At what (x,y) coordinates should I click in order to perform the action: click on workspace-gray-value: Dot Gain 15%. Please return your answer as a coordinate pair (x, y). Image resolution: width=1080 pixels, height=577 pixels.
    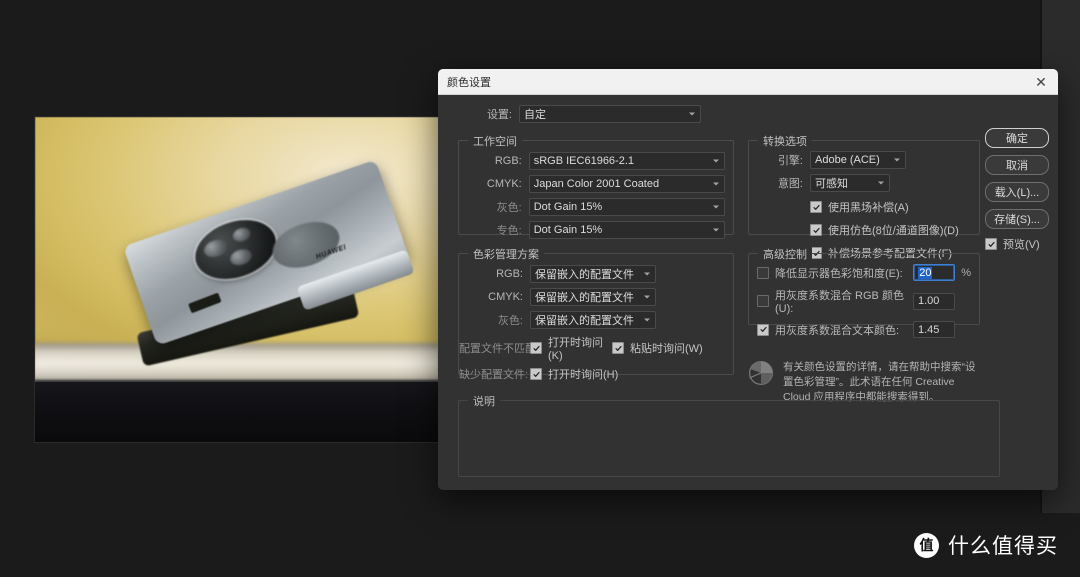
    Looking at the image, I should click on (568, 207).